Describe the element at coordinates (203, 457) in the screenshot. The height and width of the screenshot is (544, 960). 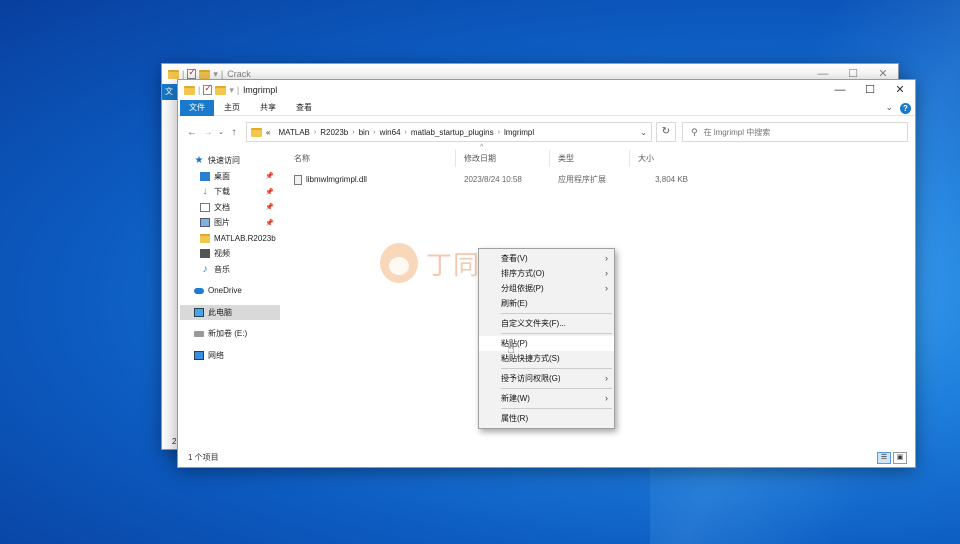
I see `item-count: 1 个项目` at that location.